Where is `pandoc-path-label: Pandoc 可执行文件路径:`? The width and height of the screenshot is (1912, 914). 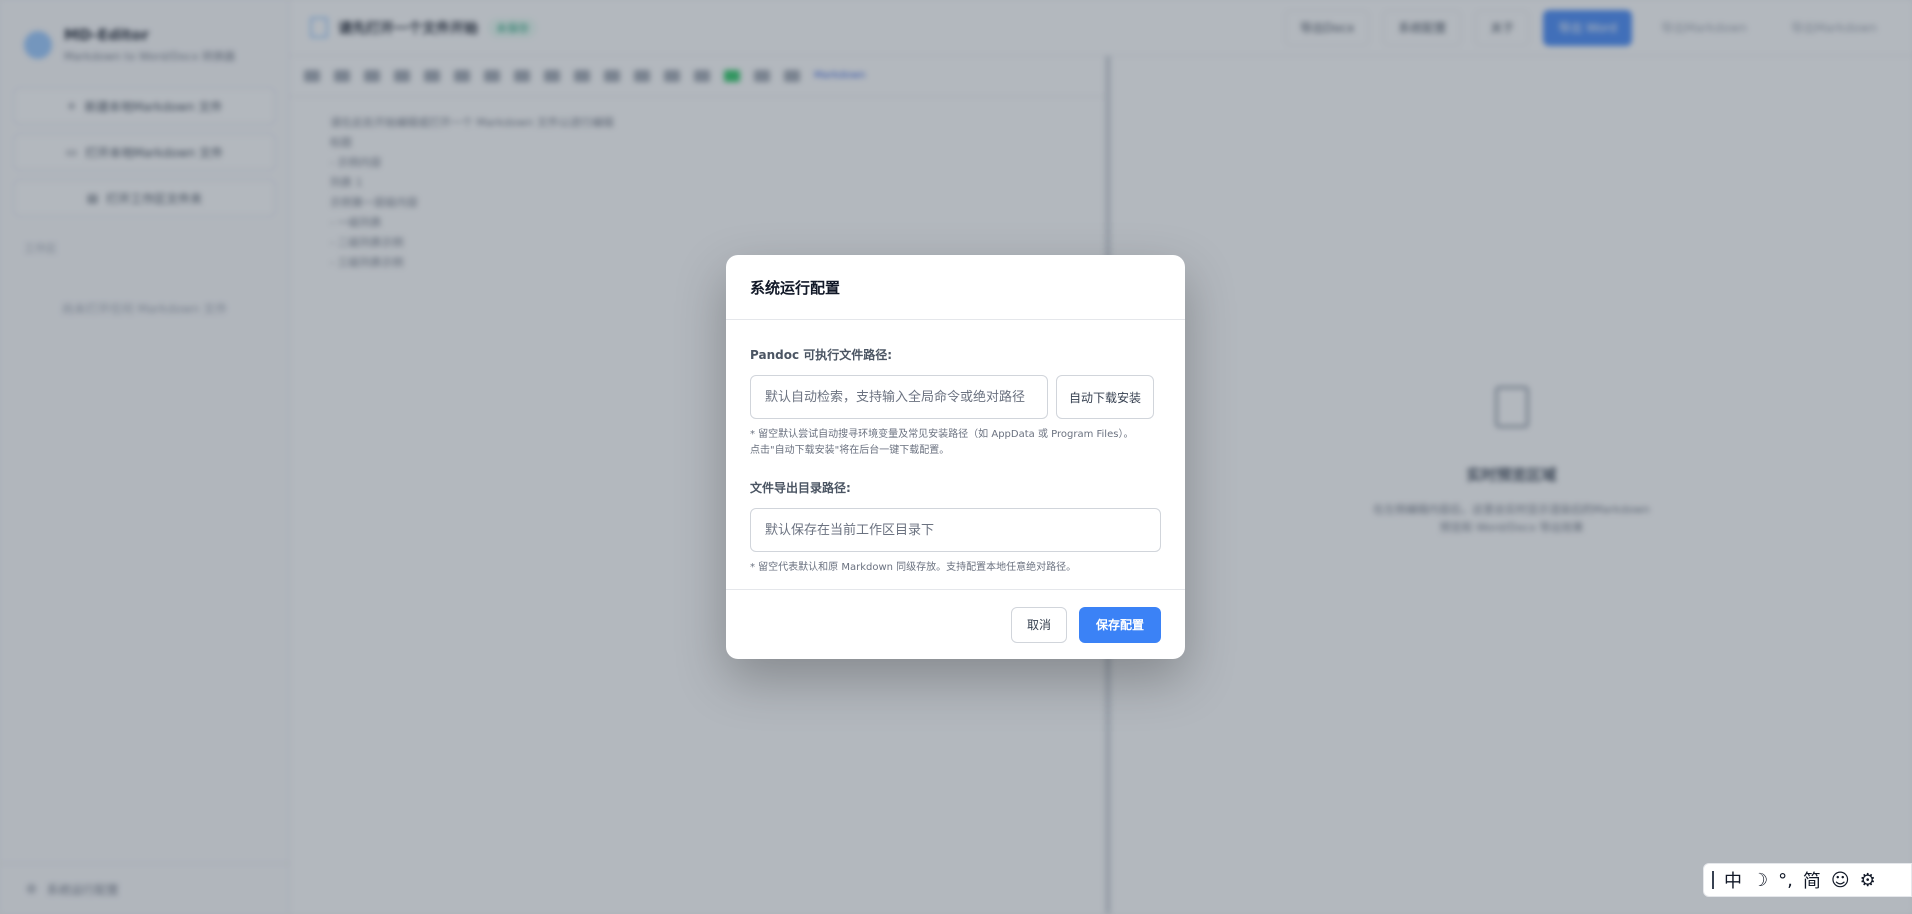 pandoc-path-label: Pandoc 可执行文件路径: is located at coordinates (821, 355).